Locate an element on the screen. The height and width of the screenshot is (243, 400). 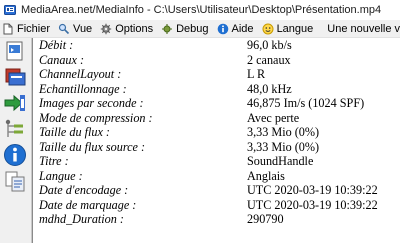
menu-label-options: Options is located at coordinates (134, 28).